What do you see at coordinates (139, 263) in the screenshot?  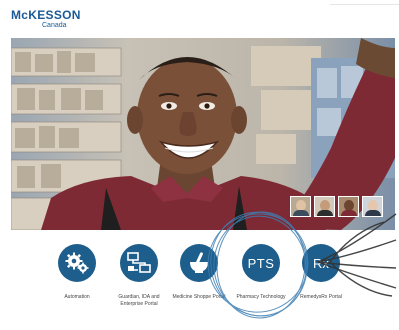 I see `monitors-icon` at bounding box center [139, 263].